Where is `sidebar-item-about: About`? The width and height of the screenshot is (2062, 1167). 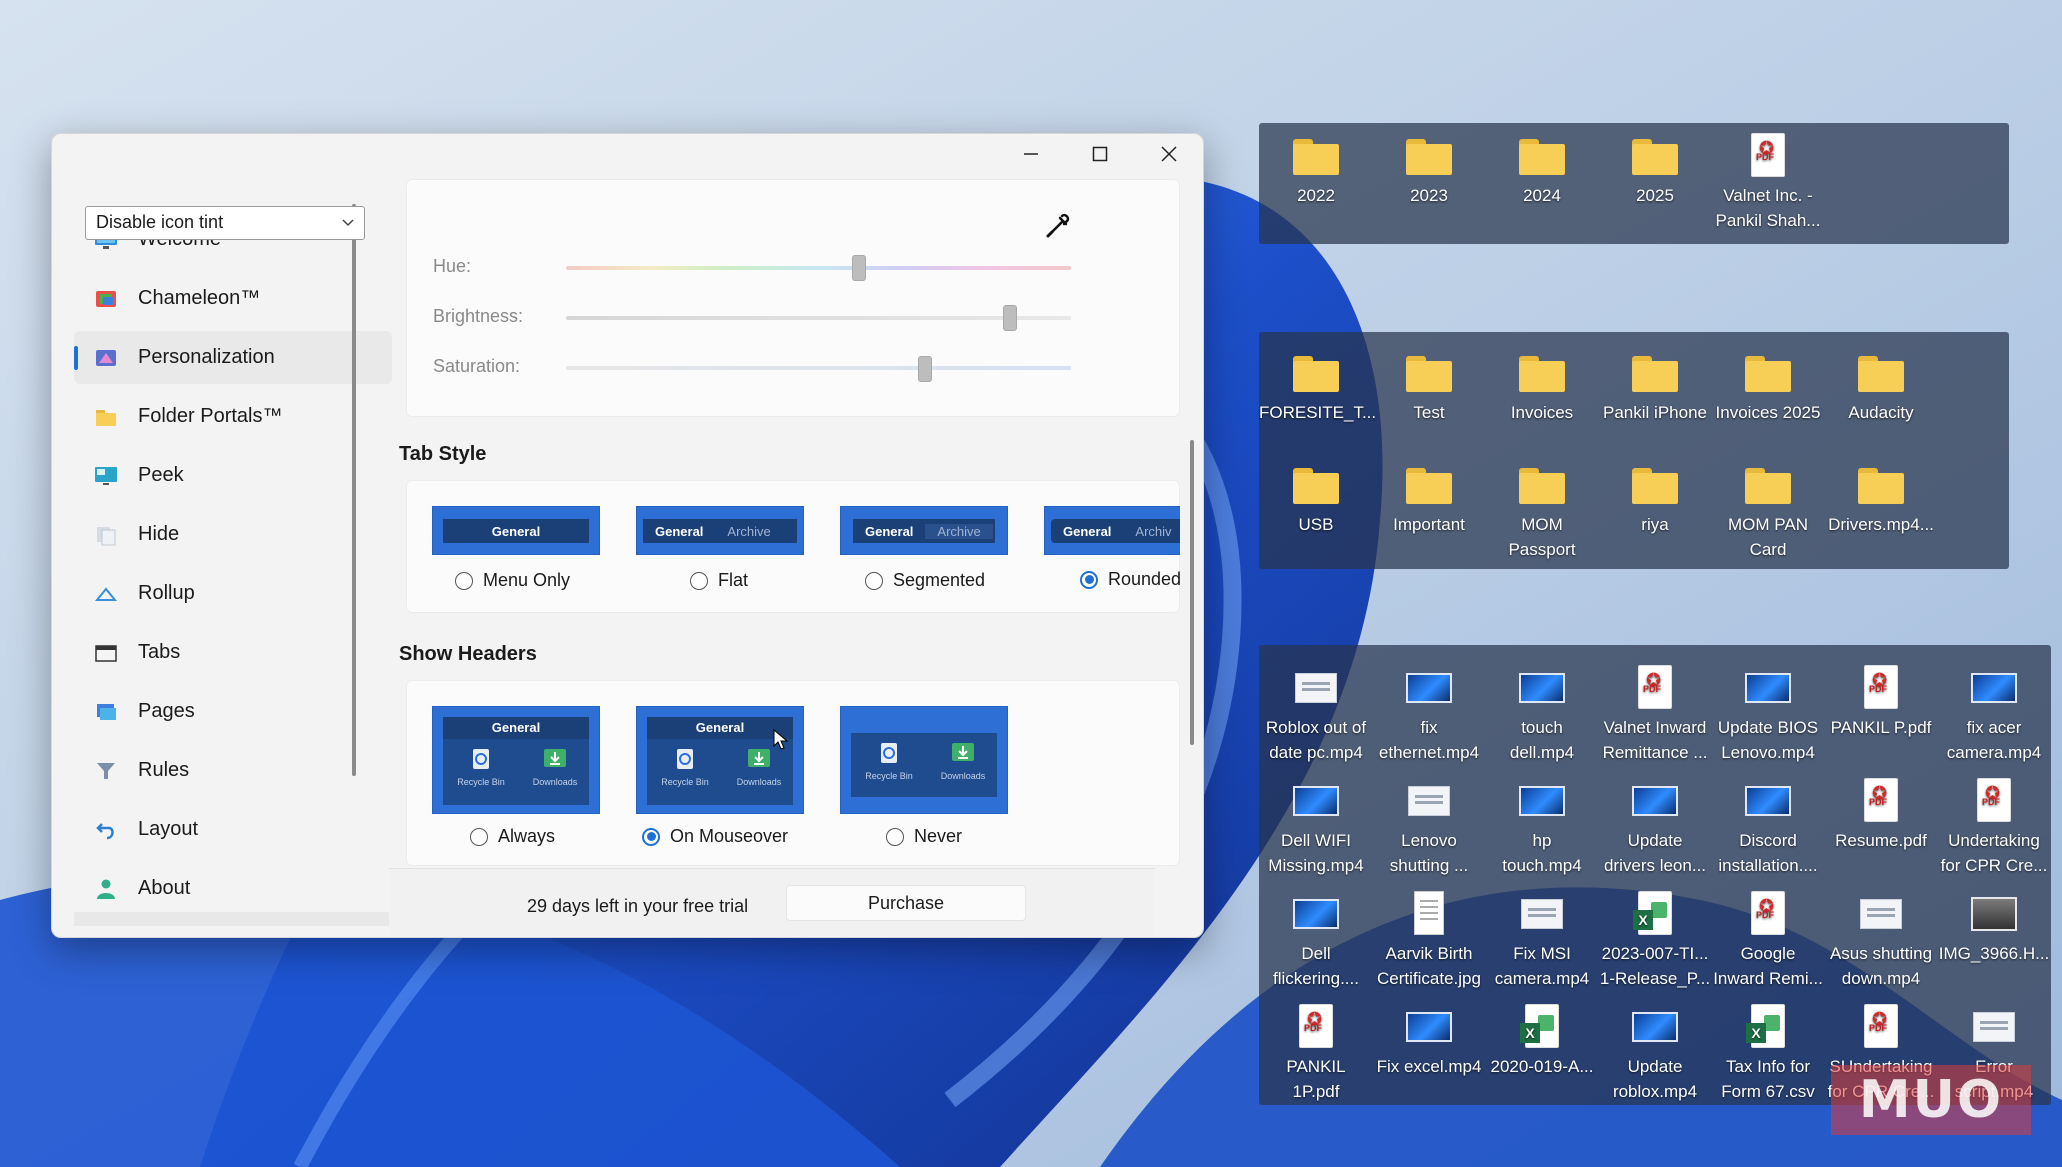 sidebar-item-about: About is located at coordinates (233, 888).